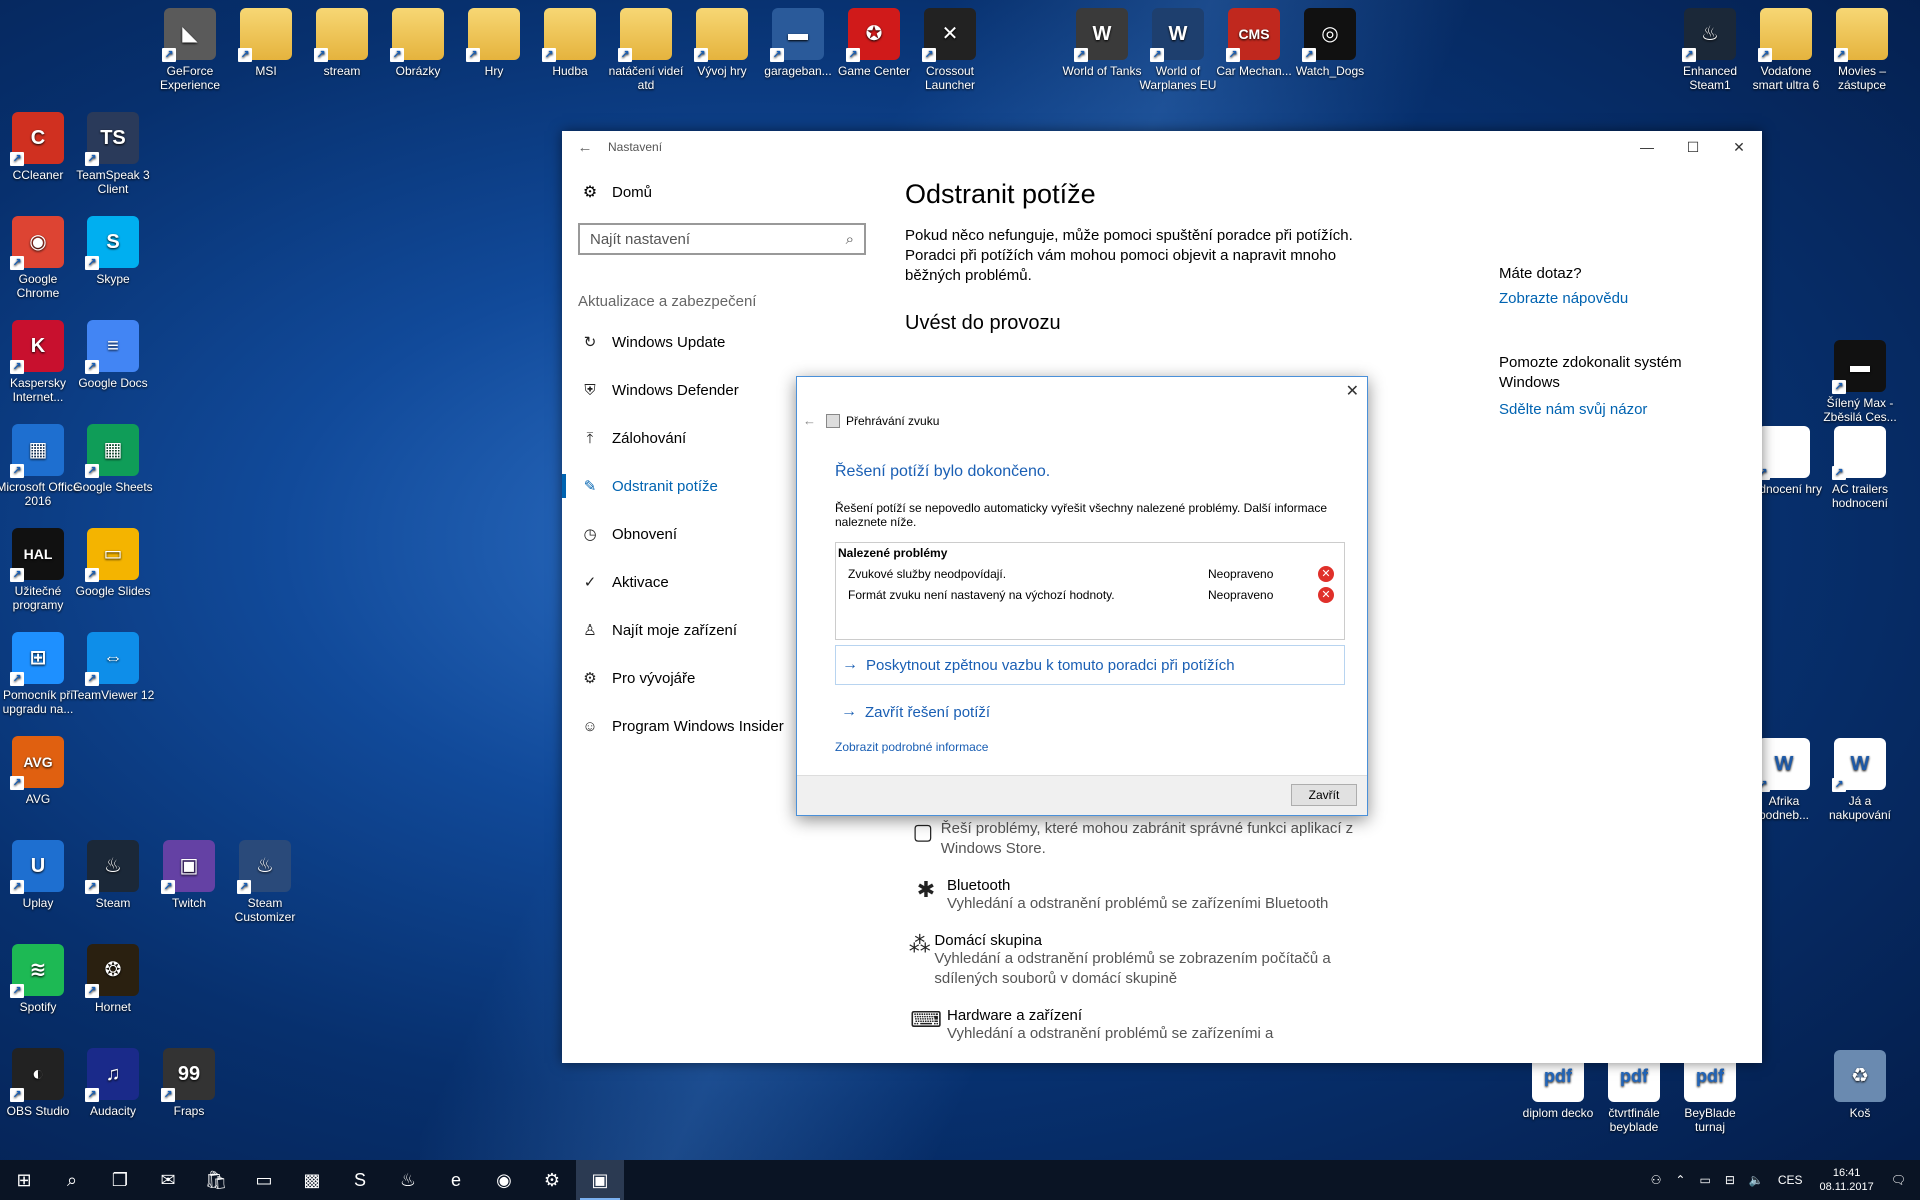  Describe the element at coordinates (722, 239) in the screenshot. I see `search-input: Najít nastavení ⌕` at that location.